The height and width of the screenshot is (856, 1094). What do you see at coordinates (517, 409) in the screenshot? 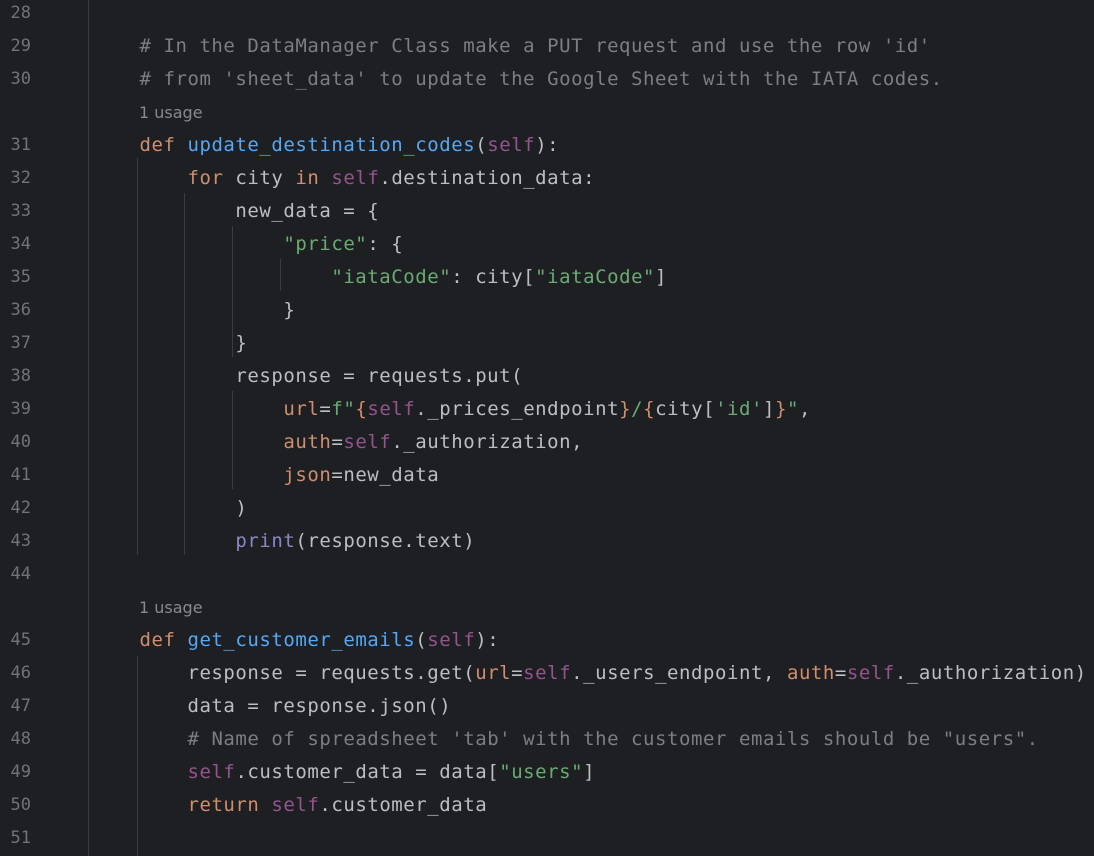
I see `code-token: ._prices_endpoint` at bounding box center [517, 409].